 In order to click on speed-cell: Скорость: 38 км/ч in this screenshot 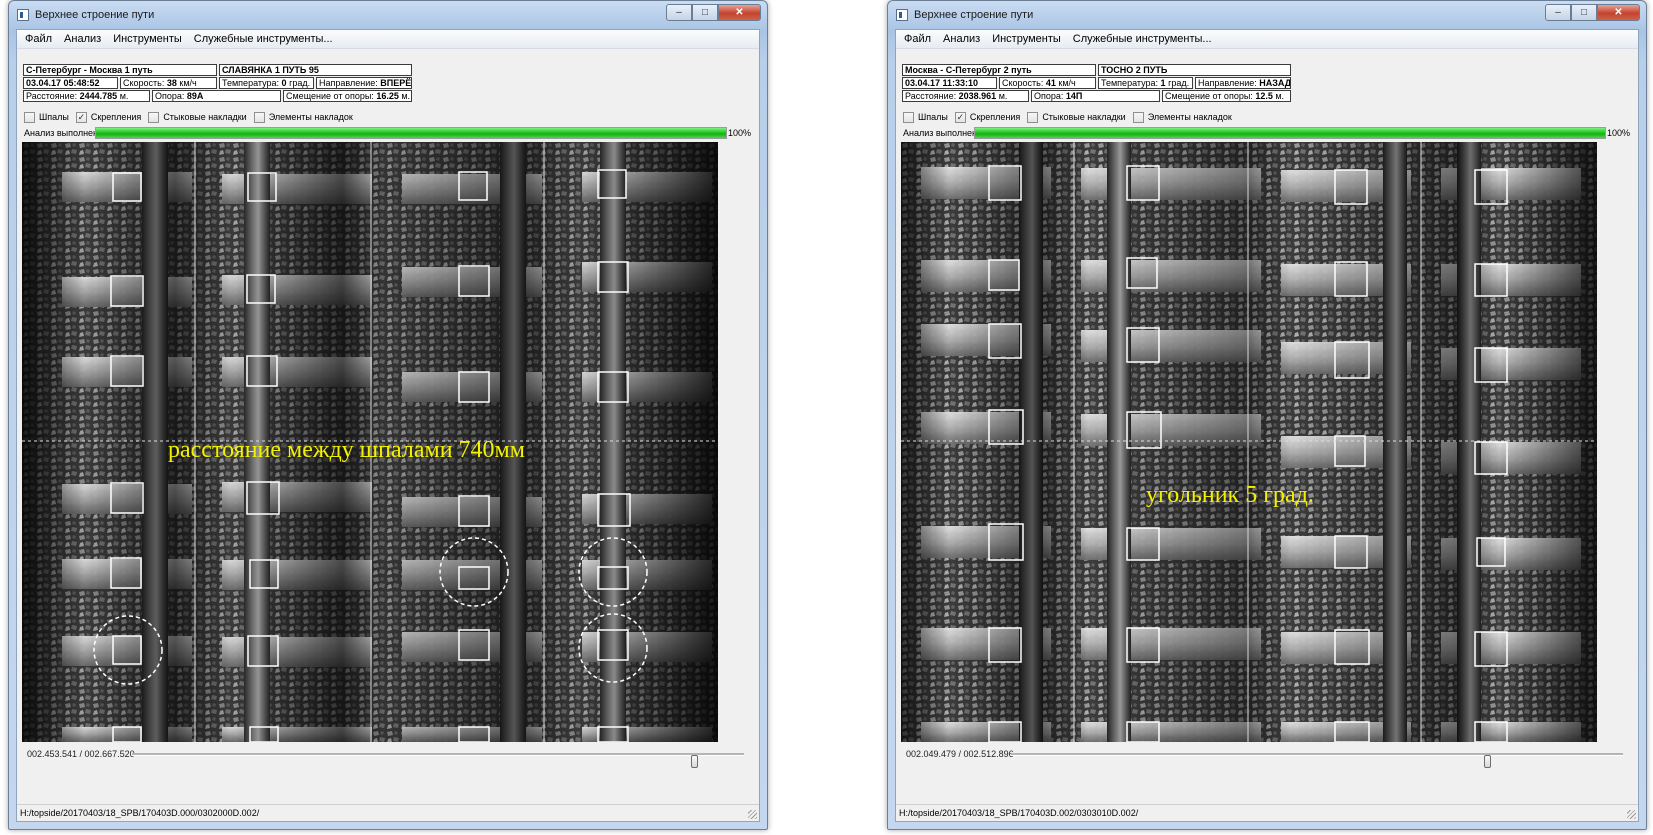, I will do `click(168, 83)`.